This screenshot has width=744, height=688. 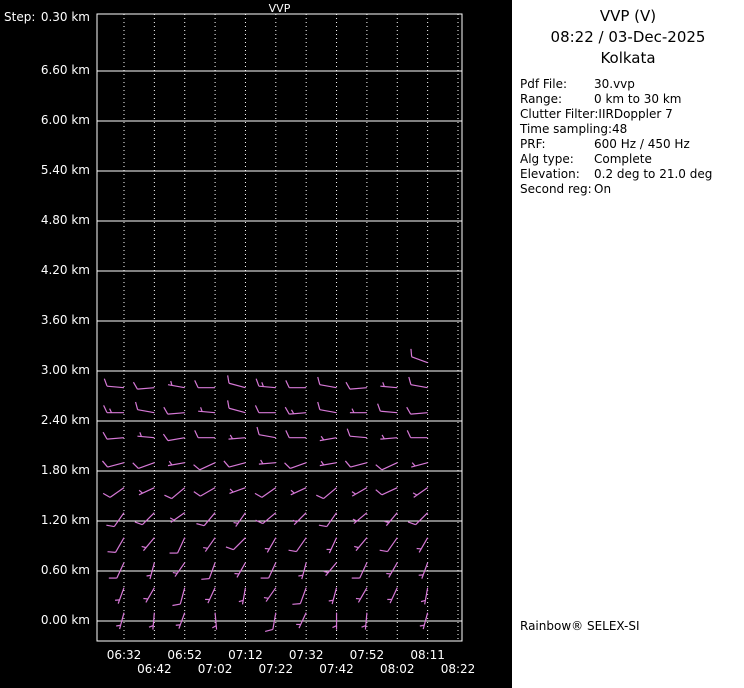 I want to click on x-axis-label: 08:02, so click(x=397, y=669).